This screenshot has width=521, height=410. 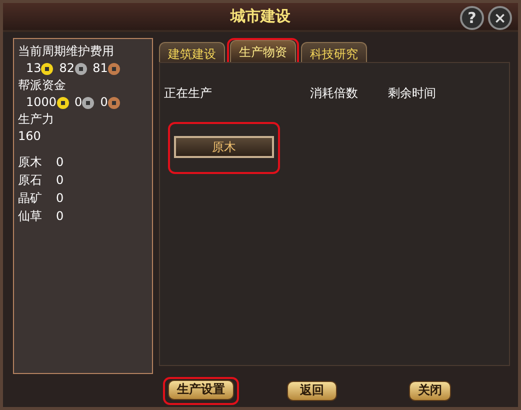 What do you see at coordinates (334, 53) in the screenshot?
I see `tab: 科技研究` at bounding box center [334, 53].